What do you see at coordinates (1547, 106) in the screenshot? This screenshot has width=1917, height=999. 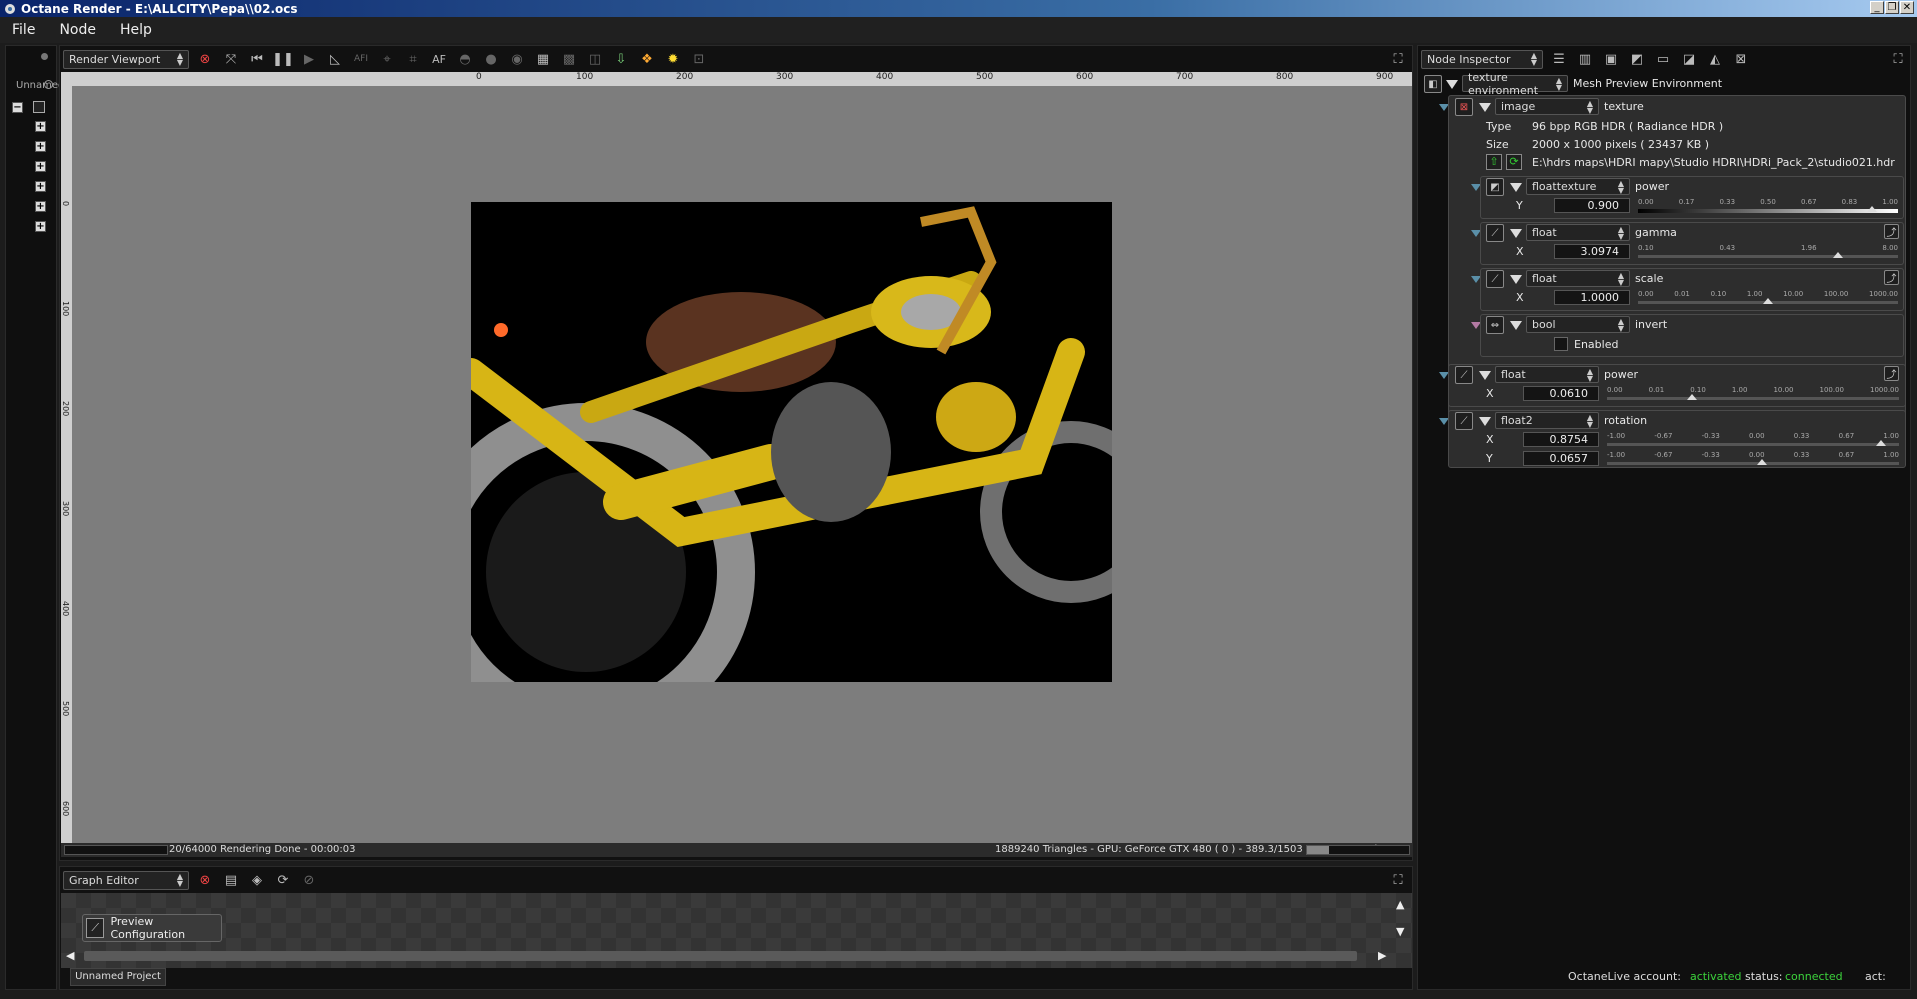 I see `texture-type-select: image ▲ ▼` at bounding box center [1547, 106].